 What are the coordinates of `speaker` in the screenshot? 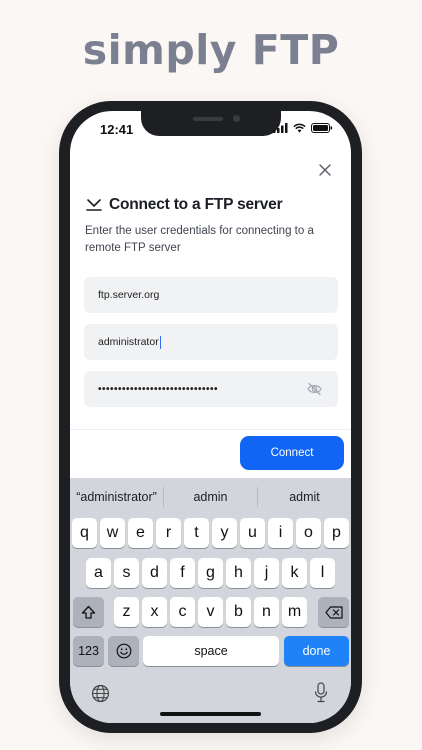 It's located at (208, 119).